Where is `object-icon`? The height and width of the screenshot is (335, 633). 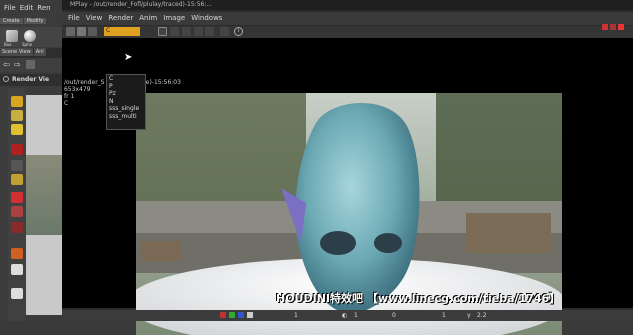
object-icon is located at coordinates (30, 64).